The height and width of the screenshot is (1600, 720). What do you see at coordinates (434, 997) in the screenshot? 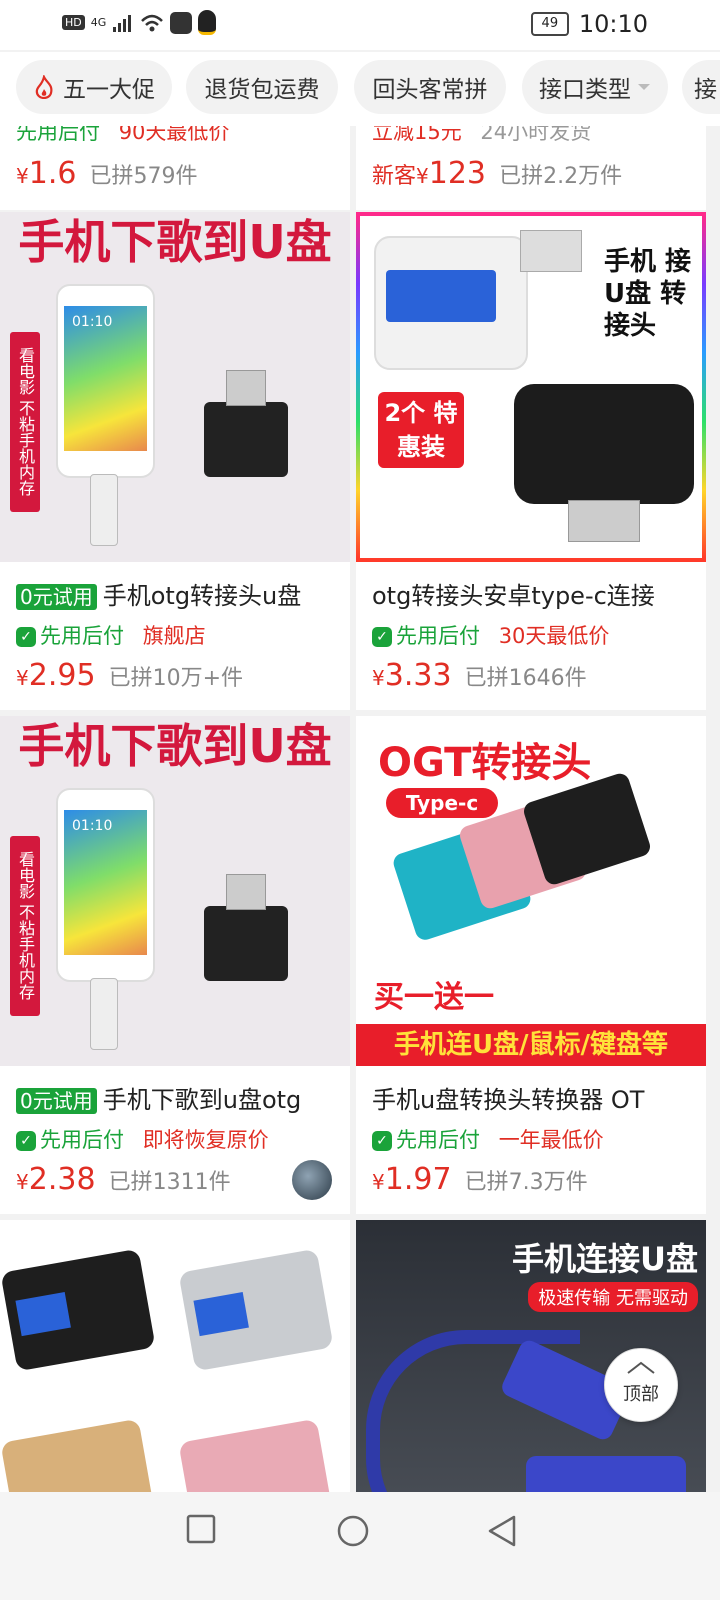
I see `image-promo-text: 买一送一` at bounding box center [434, 997].